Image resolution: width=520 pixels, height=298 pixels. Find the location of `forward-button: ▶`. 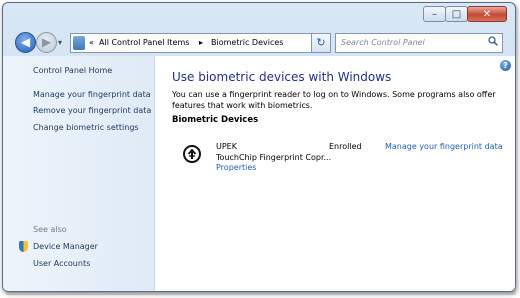

forward-button: ▶ is located at coordinates (46, 42).